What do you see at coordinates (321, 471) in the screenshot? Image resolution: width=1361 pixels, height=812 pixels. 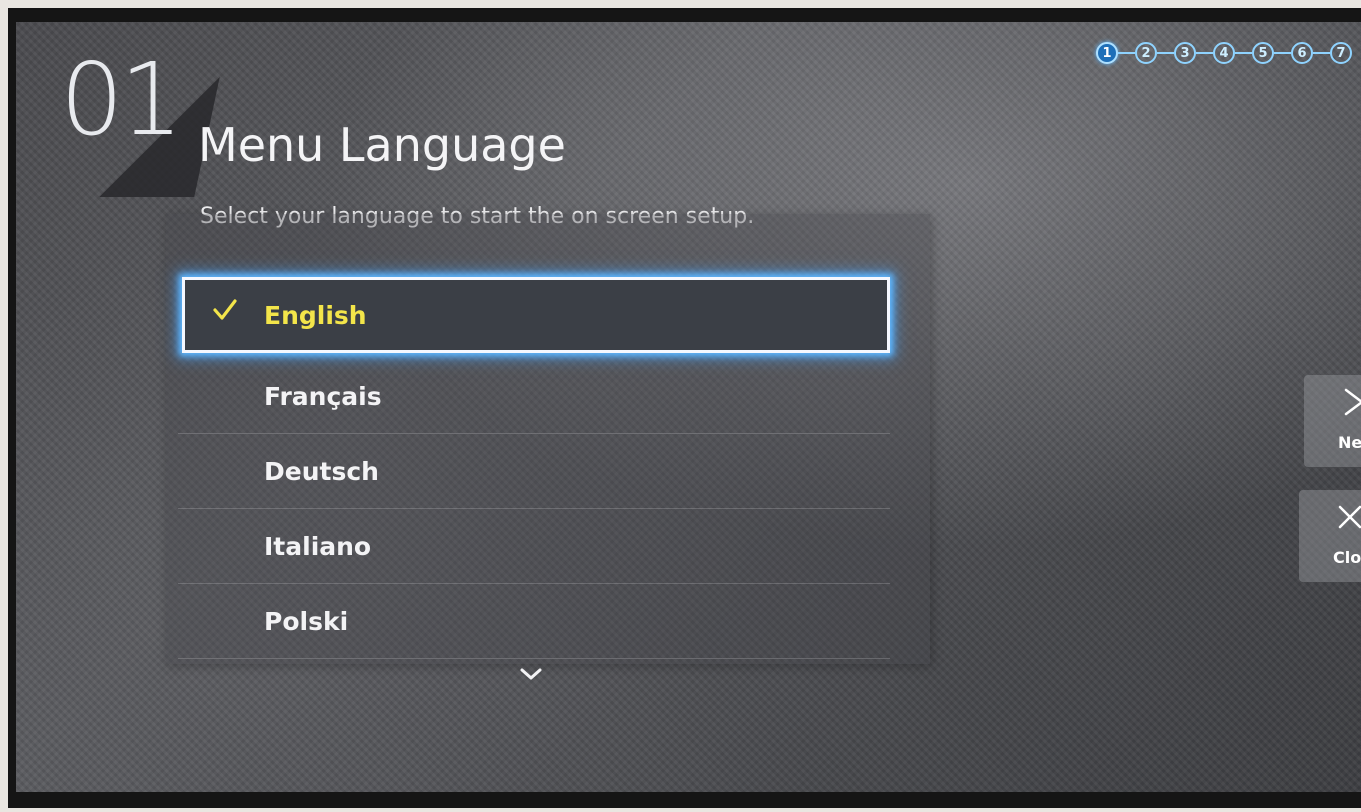 I see `language-label: Deutsch` at bounding box center [321, 471].